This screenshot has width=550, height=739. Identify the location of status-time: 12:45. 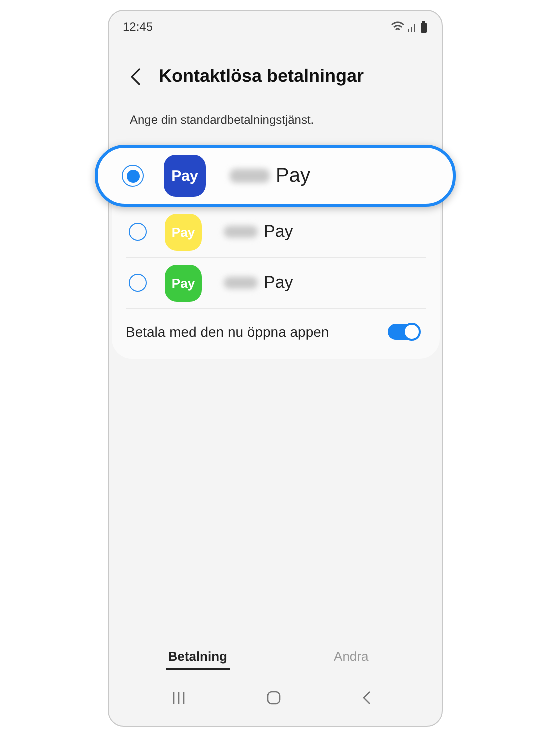
(138, 27).